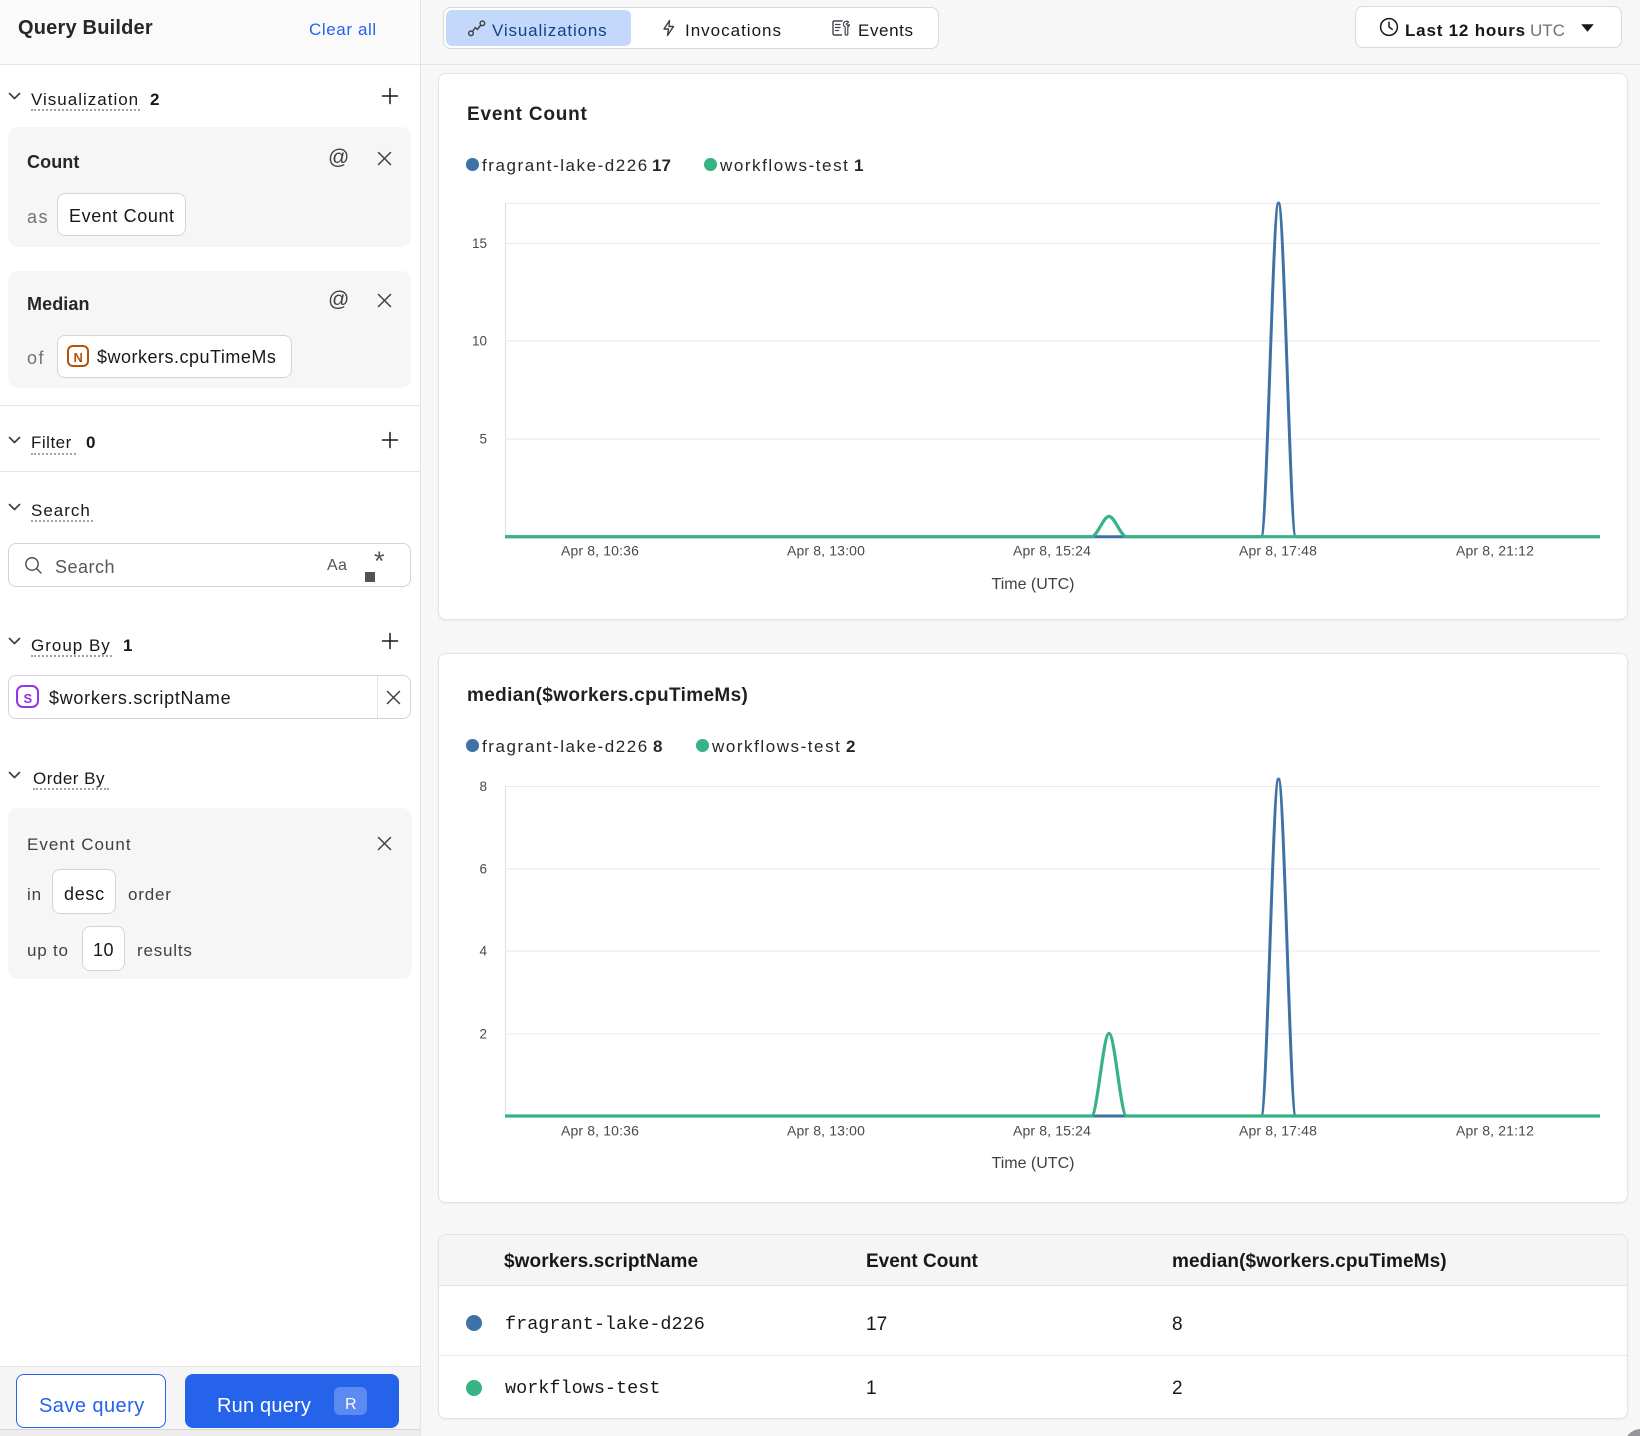 The width and height of the screenshot is (1640, 1436). Describe the element at coordinates (483, 869) in the screenshot. I see `svg-text: 6` at that location.